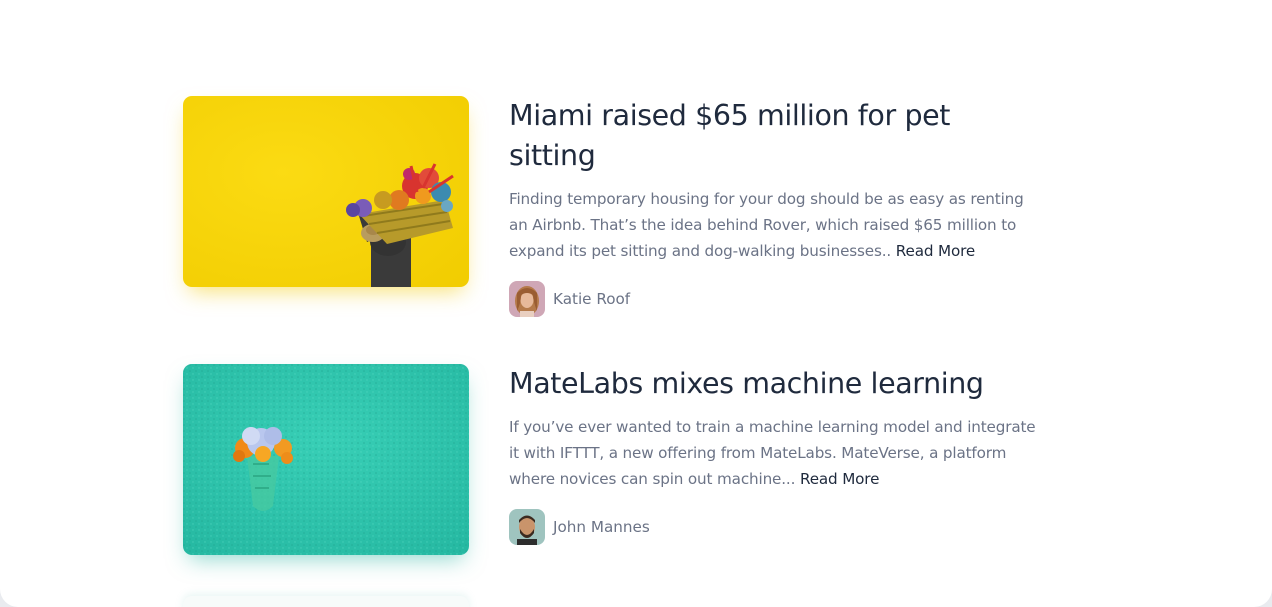  I want to click on article-title: MateLabs mixes machine learning, so click(774, 384).